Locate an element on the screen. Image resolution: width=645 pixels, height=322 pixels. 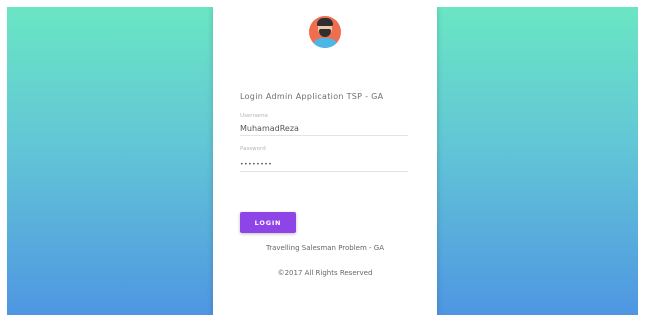
username-label: Username is located at coordinates (254, 116).